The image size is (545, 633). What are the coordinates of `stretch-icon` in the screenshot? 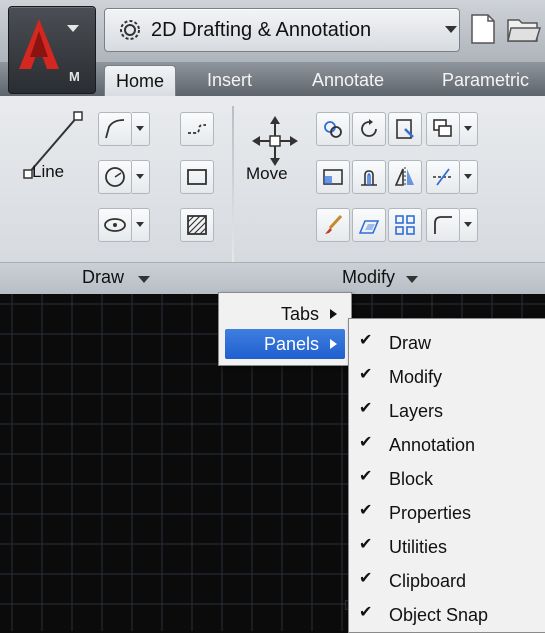 It's located at (333, 177).